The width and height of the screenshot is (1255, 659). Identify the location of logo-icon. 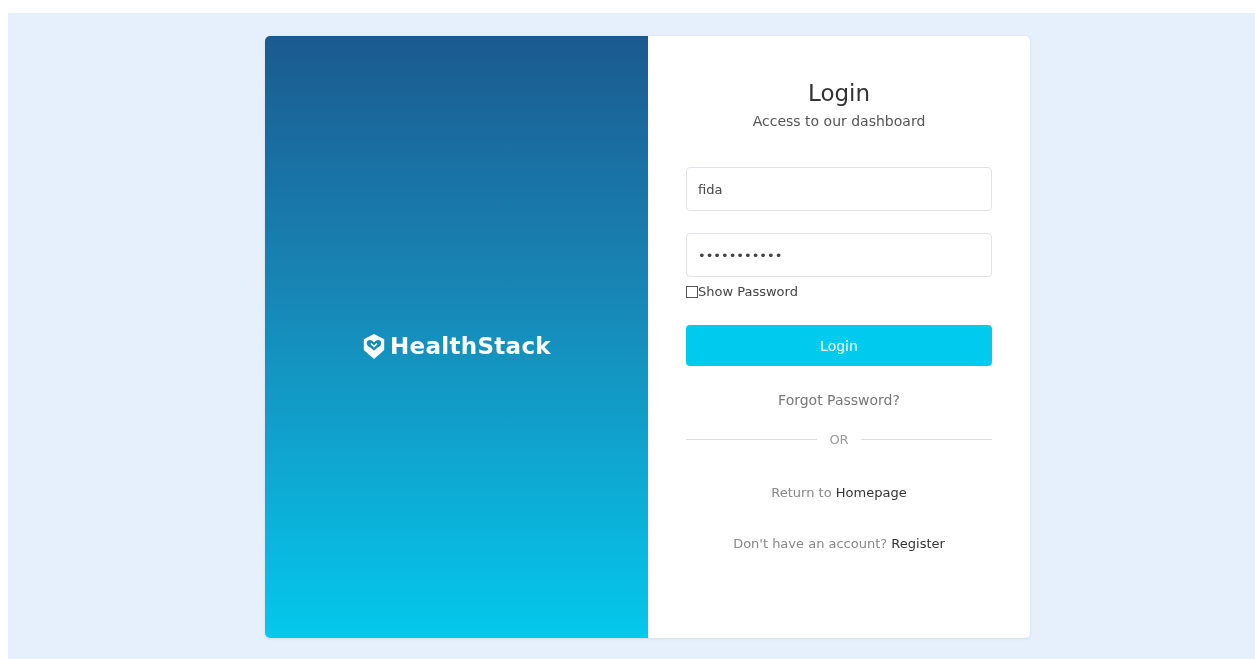
(374, 346).